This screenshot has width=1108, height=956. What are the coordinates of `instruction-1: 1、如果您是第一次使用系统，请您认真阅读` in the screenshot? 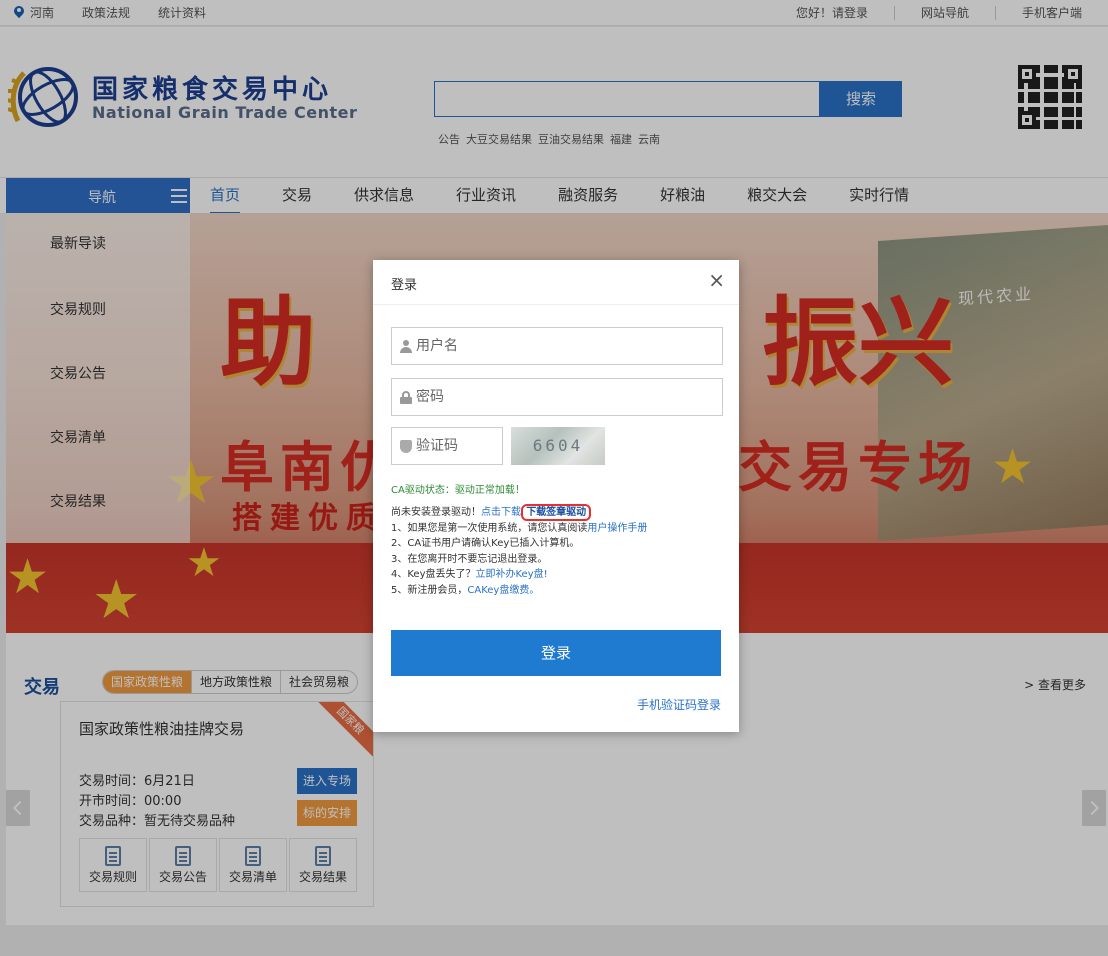 It's located at (489, 528).